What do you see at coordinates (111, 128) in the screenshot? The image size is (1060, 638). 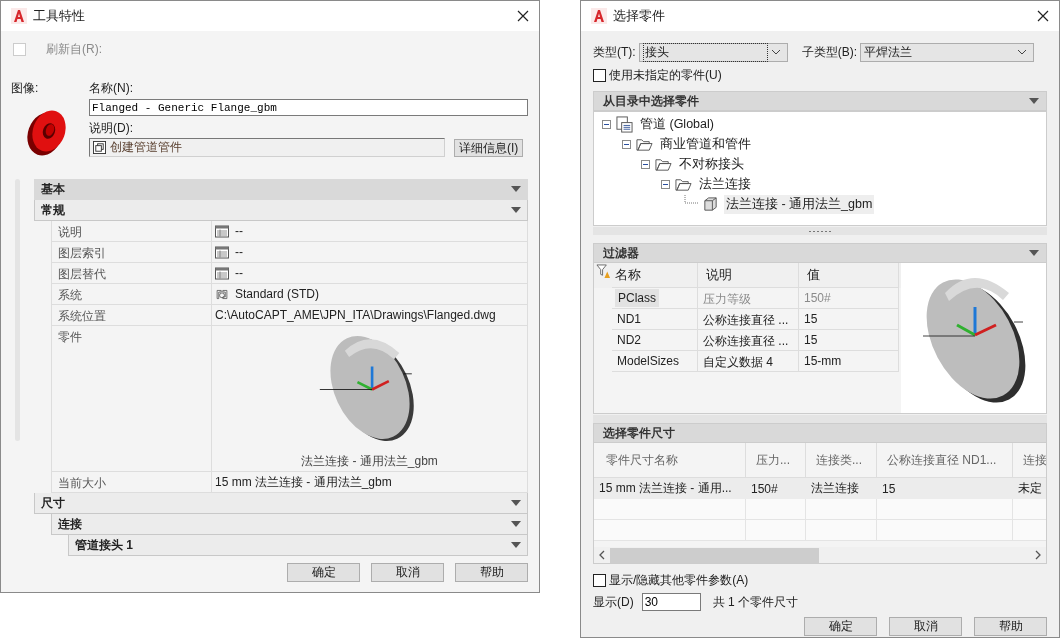 I see `field-label: 说明(D):` at bounding box center [111, 128].